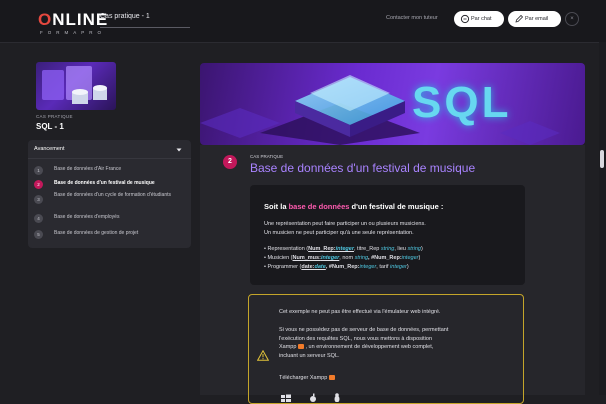 The width and height of the screenshot is (606, 404). What do you see at coordinates (50, 126) in the screenshot?
I see `sidebar-case-title: SQL - 1` at bounding box center [50, 126].